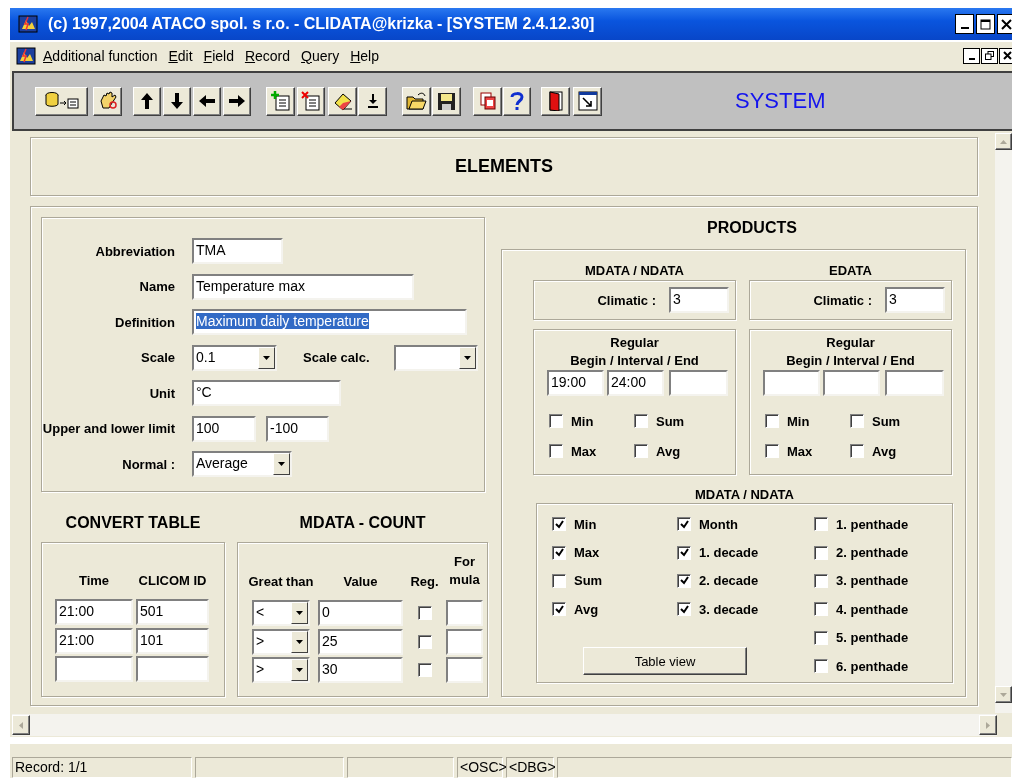  I want to click on scroll-down-button, so click(1003, 694).